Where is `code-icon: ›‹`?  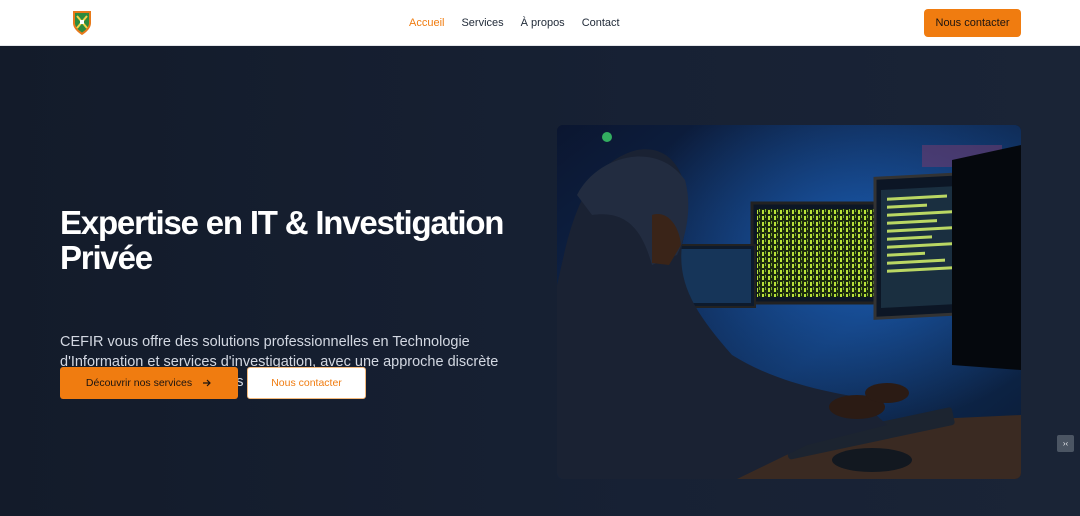 code-icon: ›‹ is located at coordinates (1065, 443).